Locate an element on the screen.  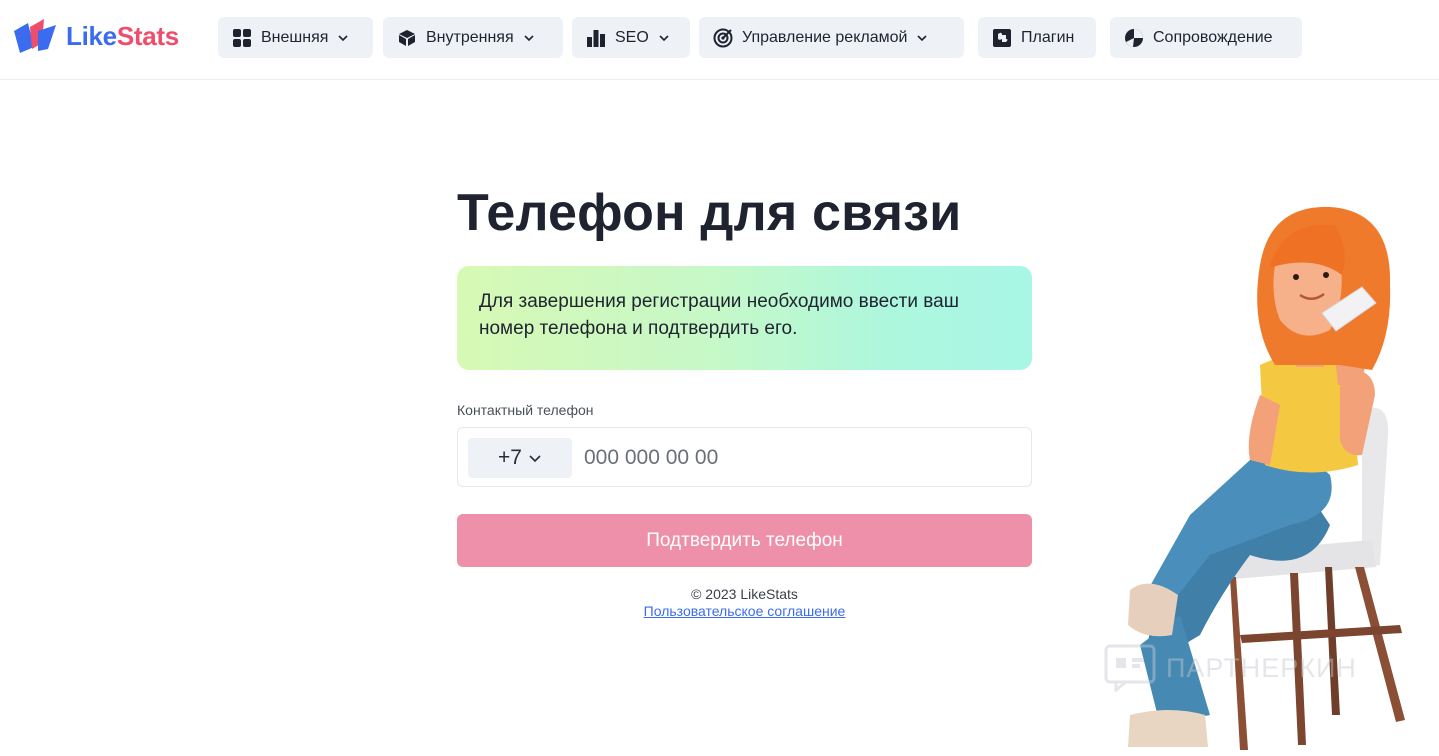
nav-seo-label: SEO is located at coordinates (632, 37).